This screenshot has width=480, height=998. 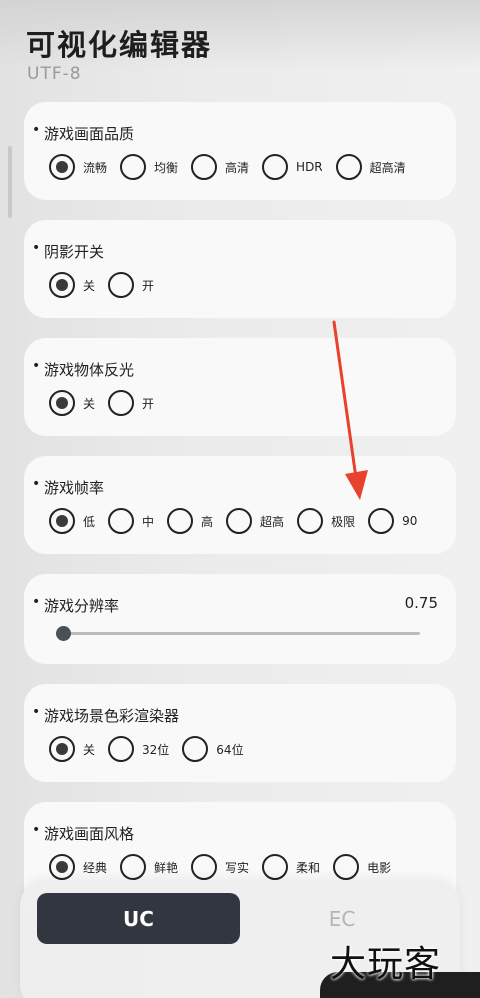 What do you see at coordinates (255, 521) in the screenshot?
I see `radio-option: 超高` at bounding box center [255, 521].